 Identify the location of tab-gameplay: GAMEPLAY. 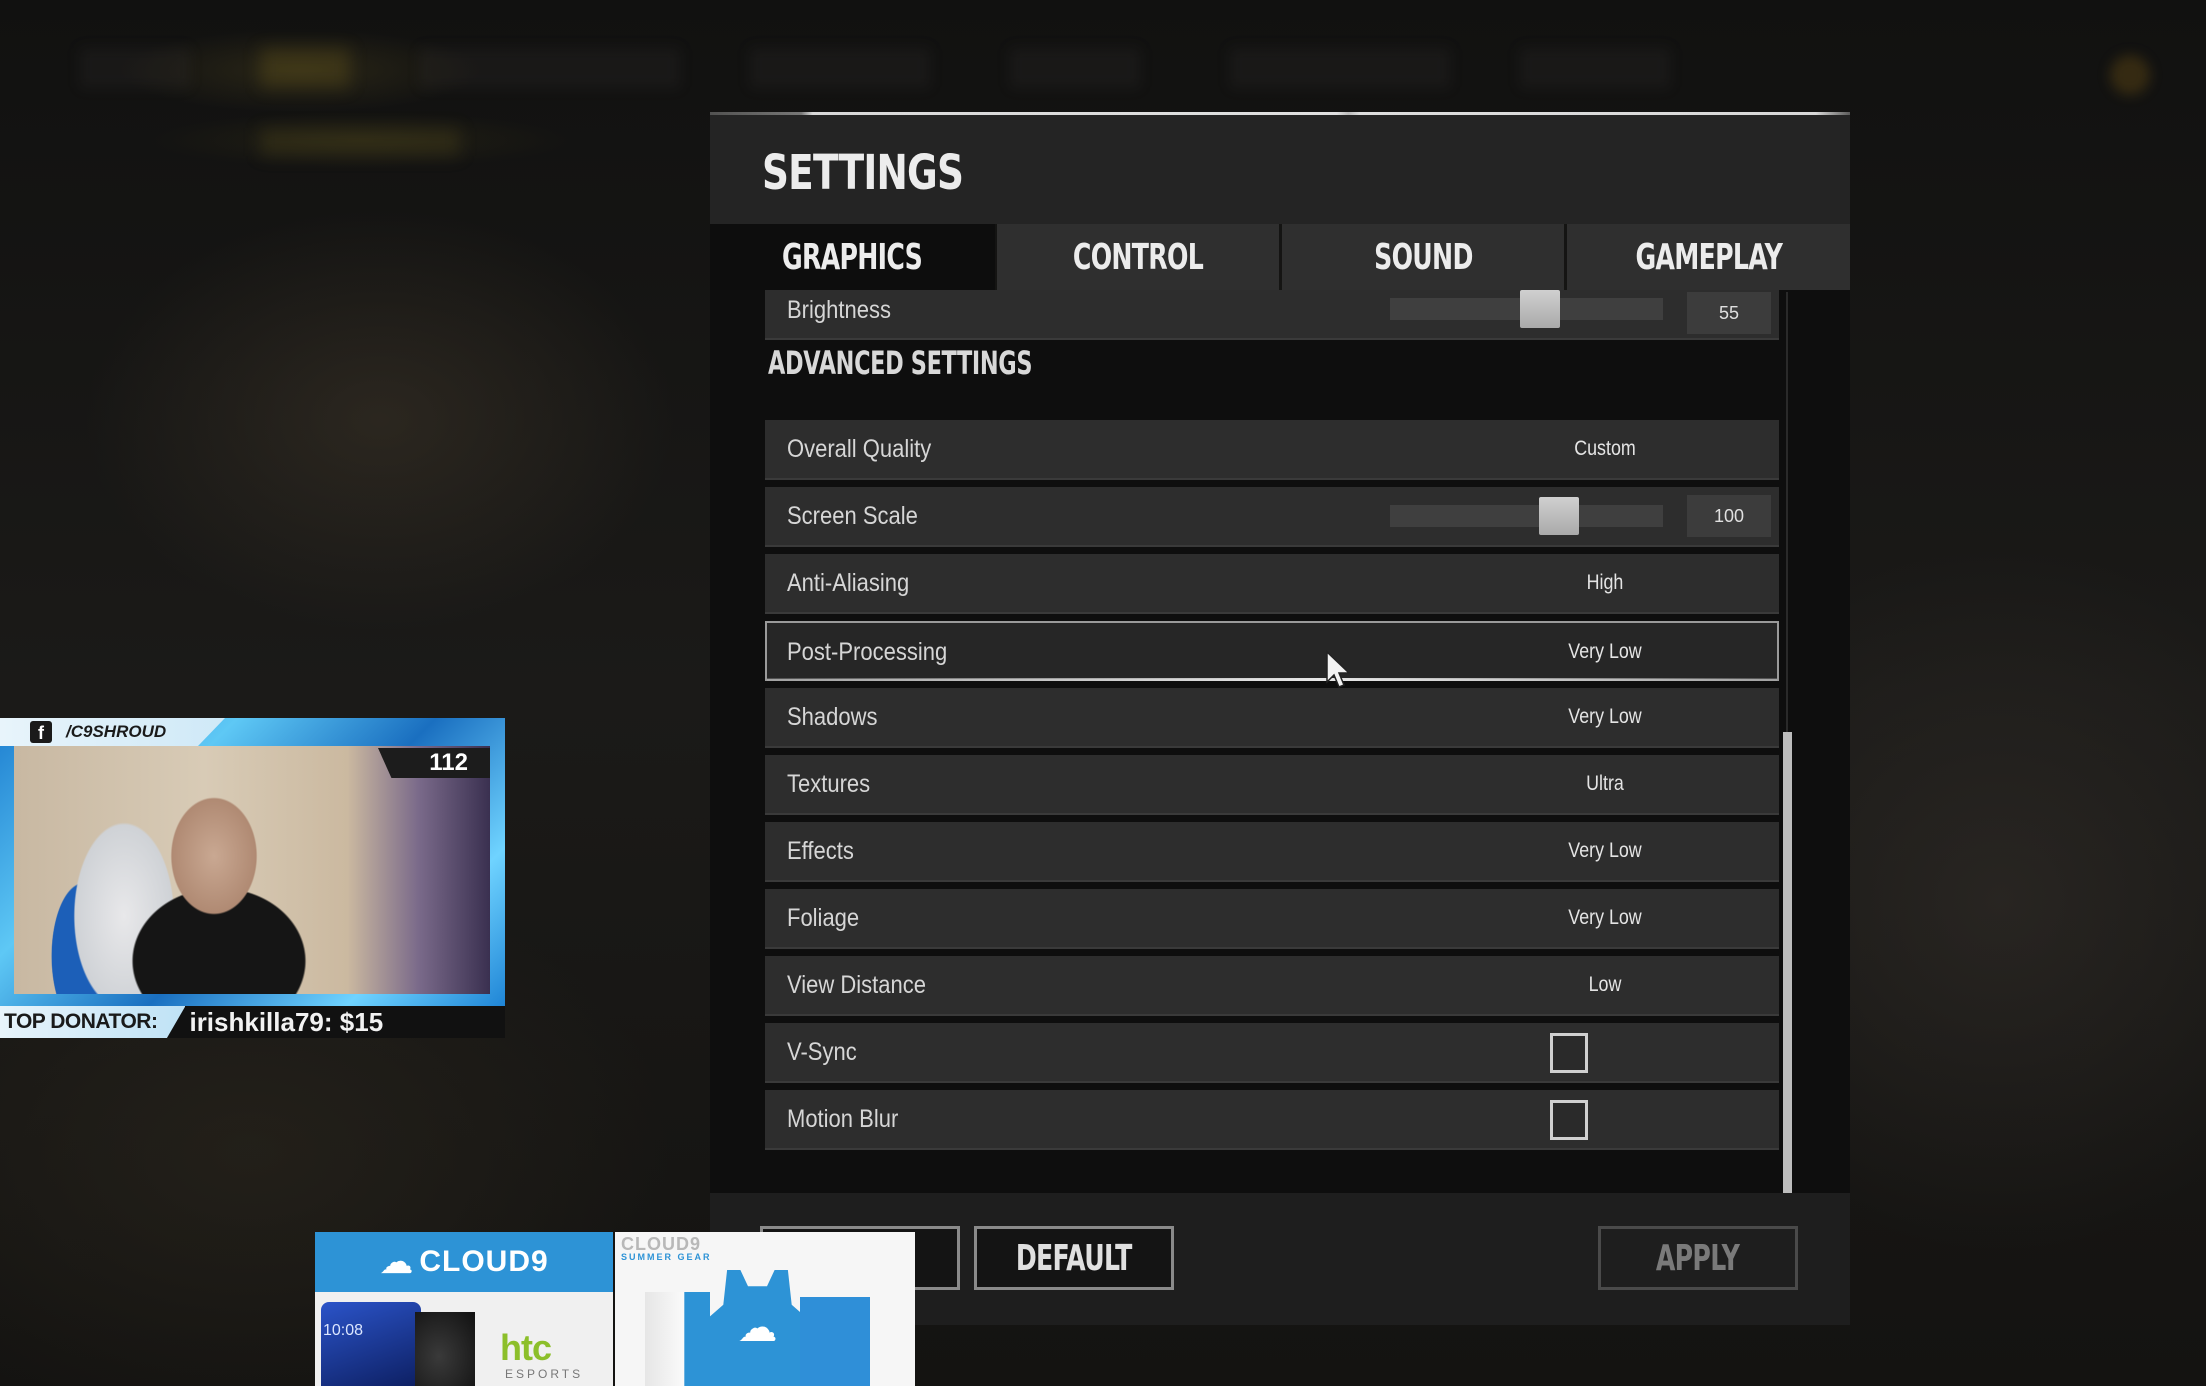
(1708, 257).